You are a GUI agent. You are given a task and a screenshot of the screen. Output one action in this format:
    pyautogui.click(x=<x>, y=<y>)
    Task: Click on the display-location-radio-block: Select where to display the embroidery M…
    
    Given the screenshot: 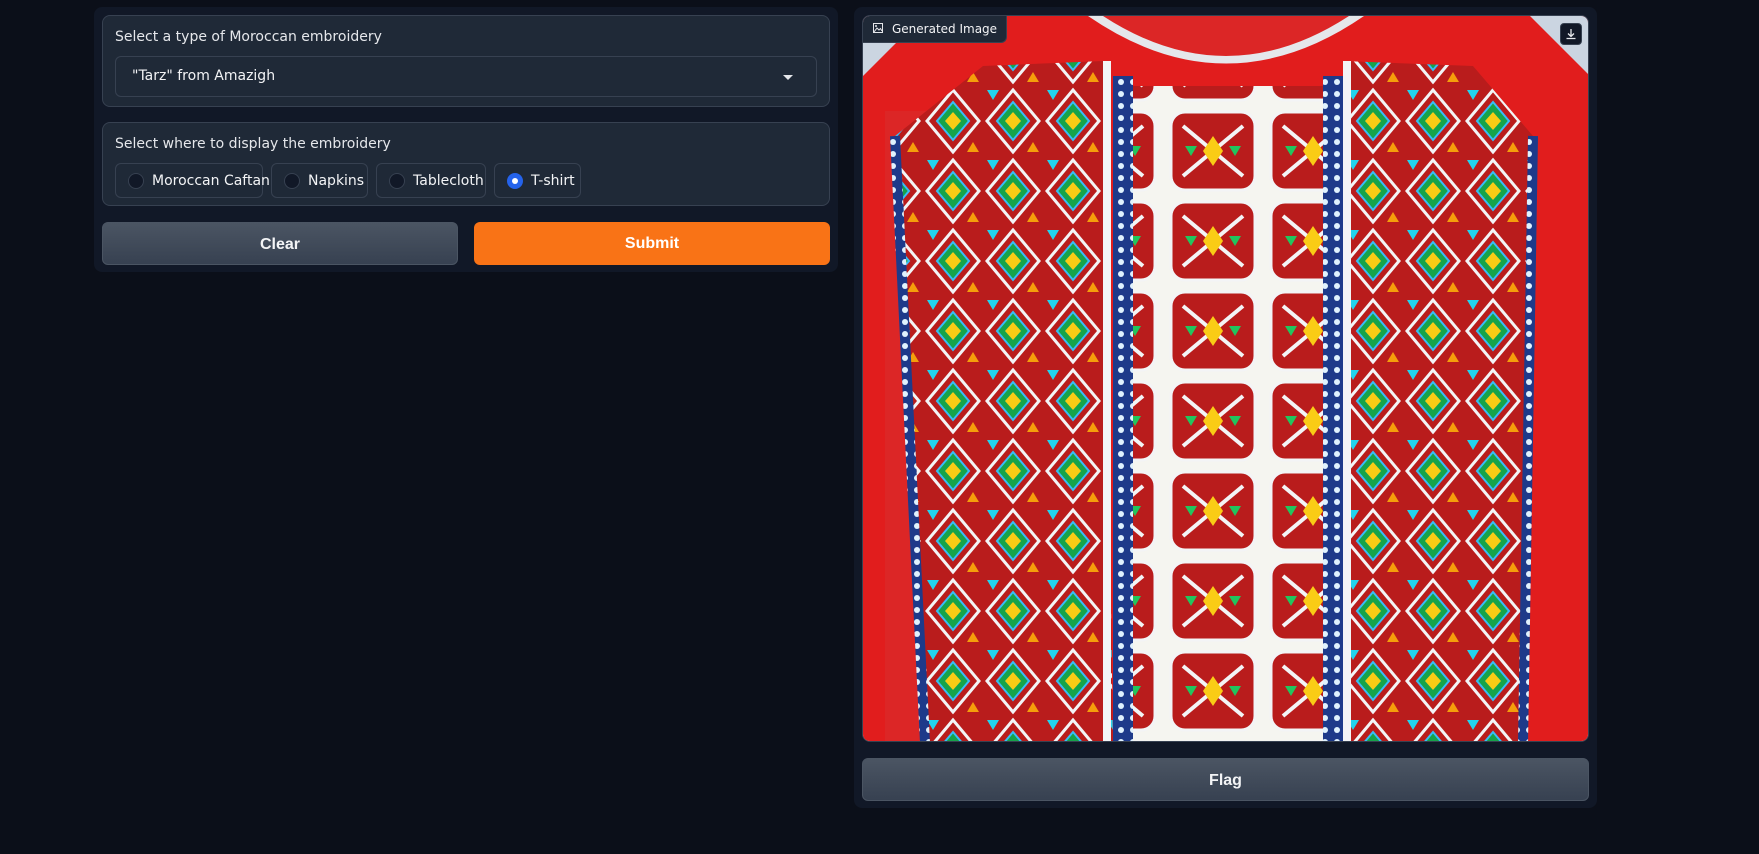 What is the action you would take?
    pyautogui.click(x=466, y=164)
    